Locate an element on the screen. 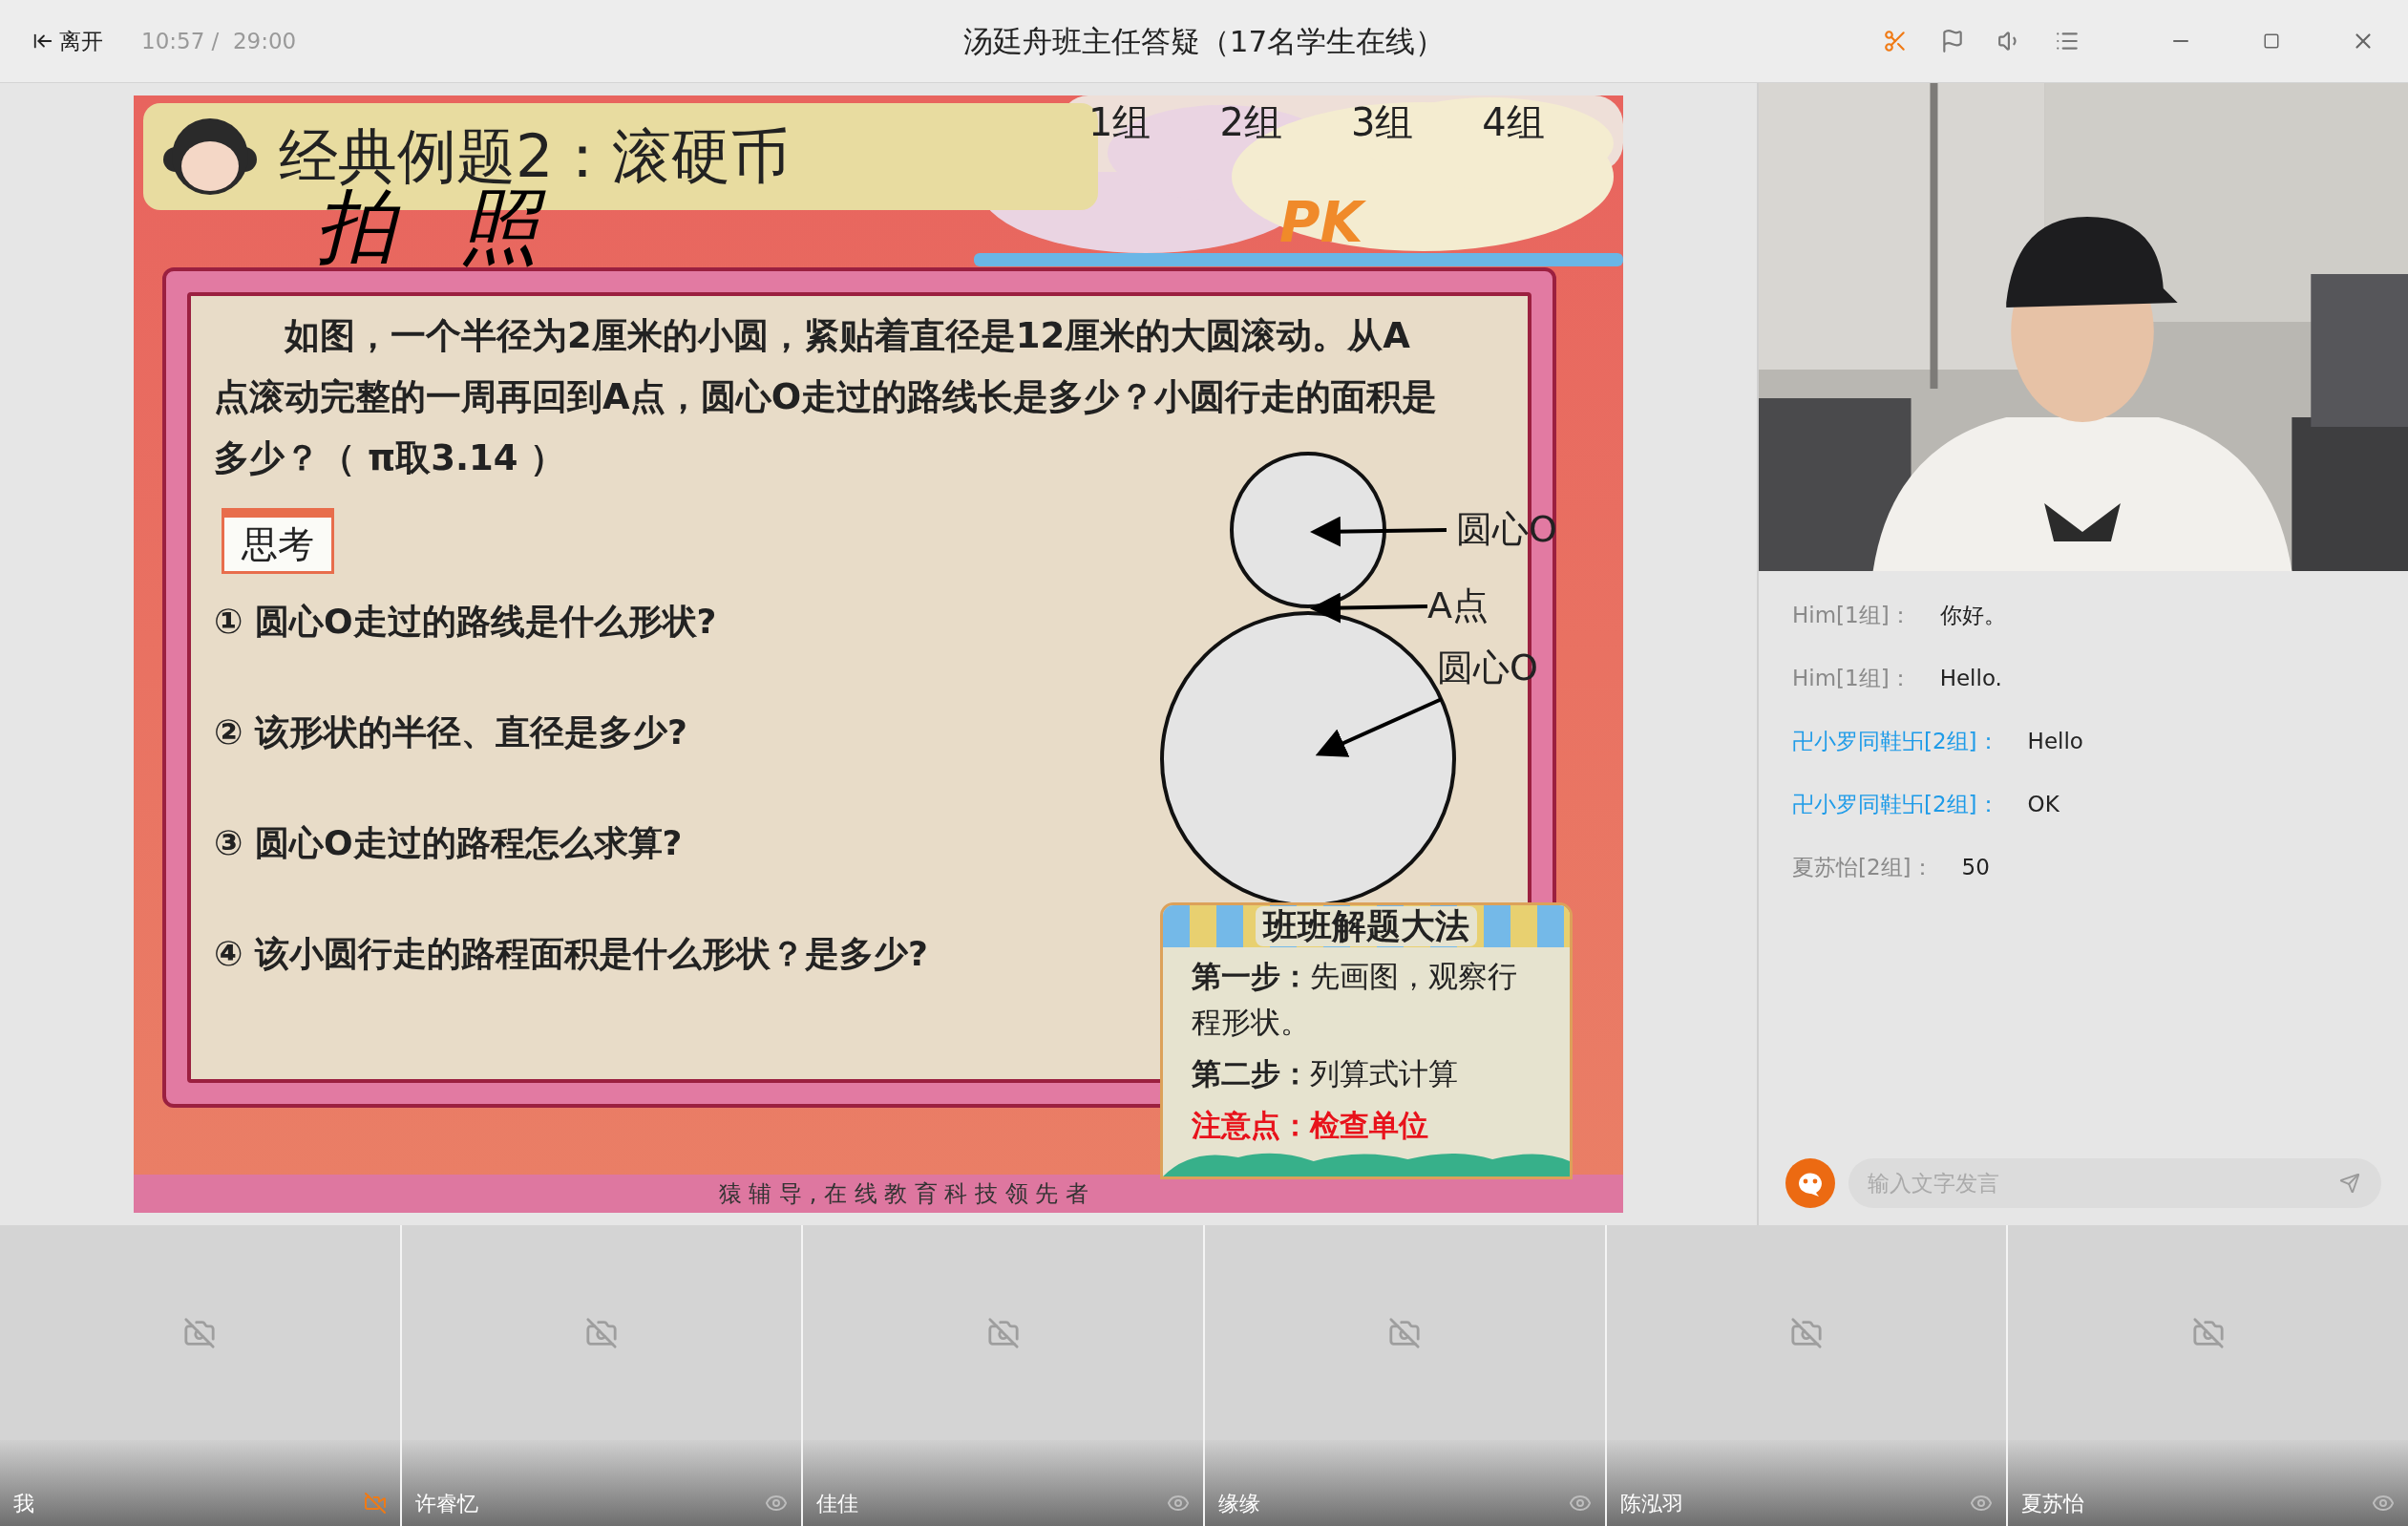  student-name: 缘缘 is located at coordinates (1239, 1504).